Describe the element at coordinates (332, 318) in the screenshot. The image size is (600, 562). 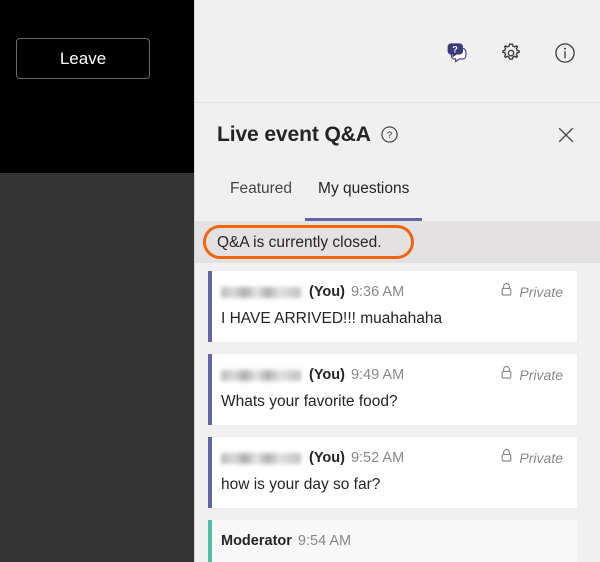
I see `question-text: I HAVE ARRIVED!!! muahahaha` at that location.